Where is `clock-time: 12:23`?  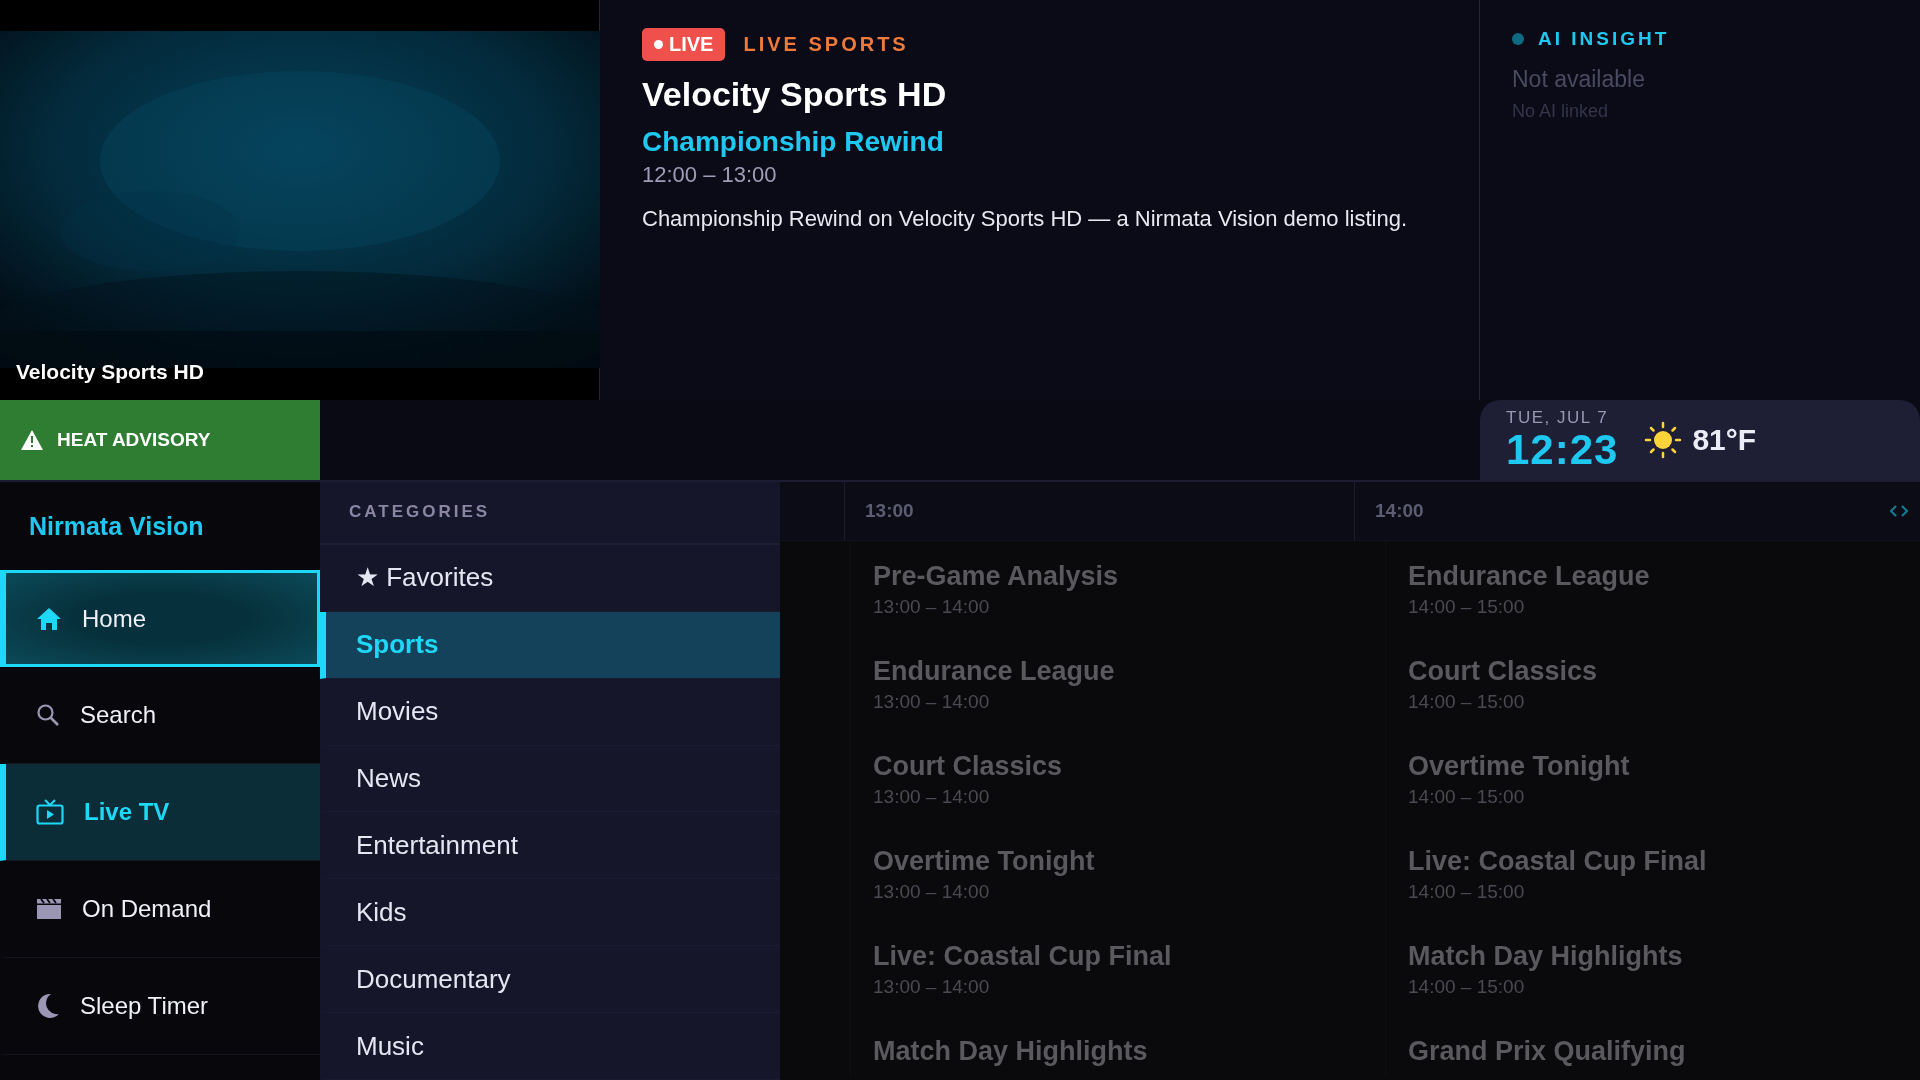
clock-time: 12:23 is located at coordinates (1562, 450).